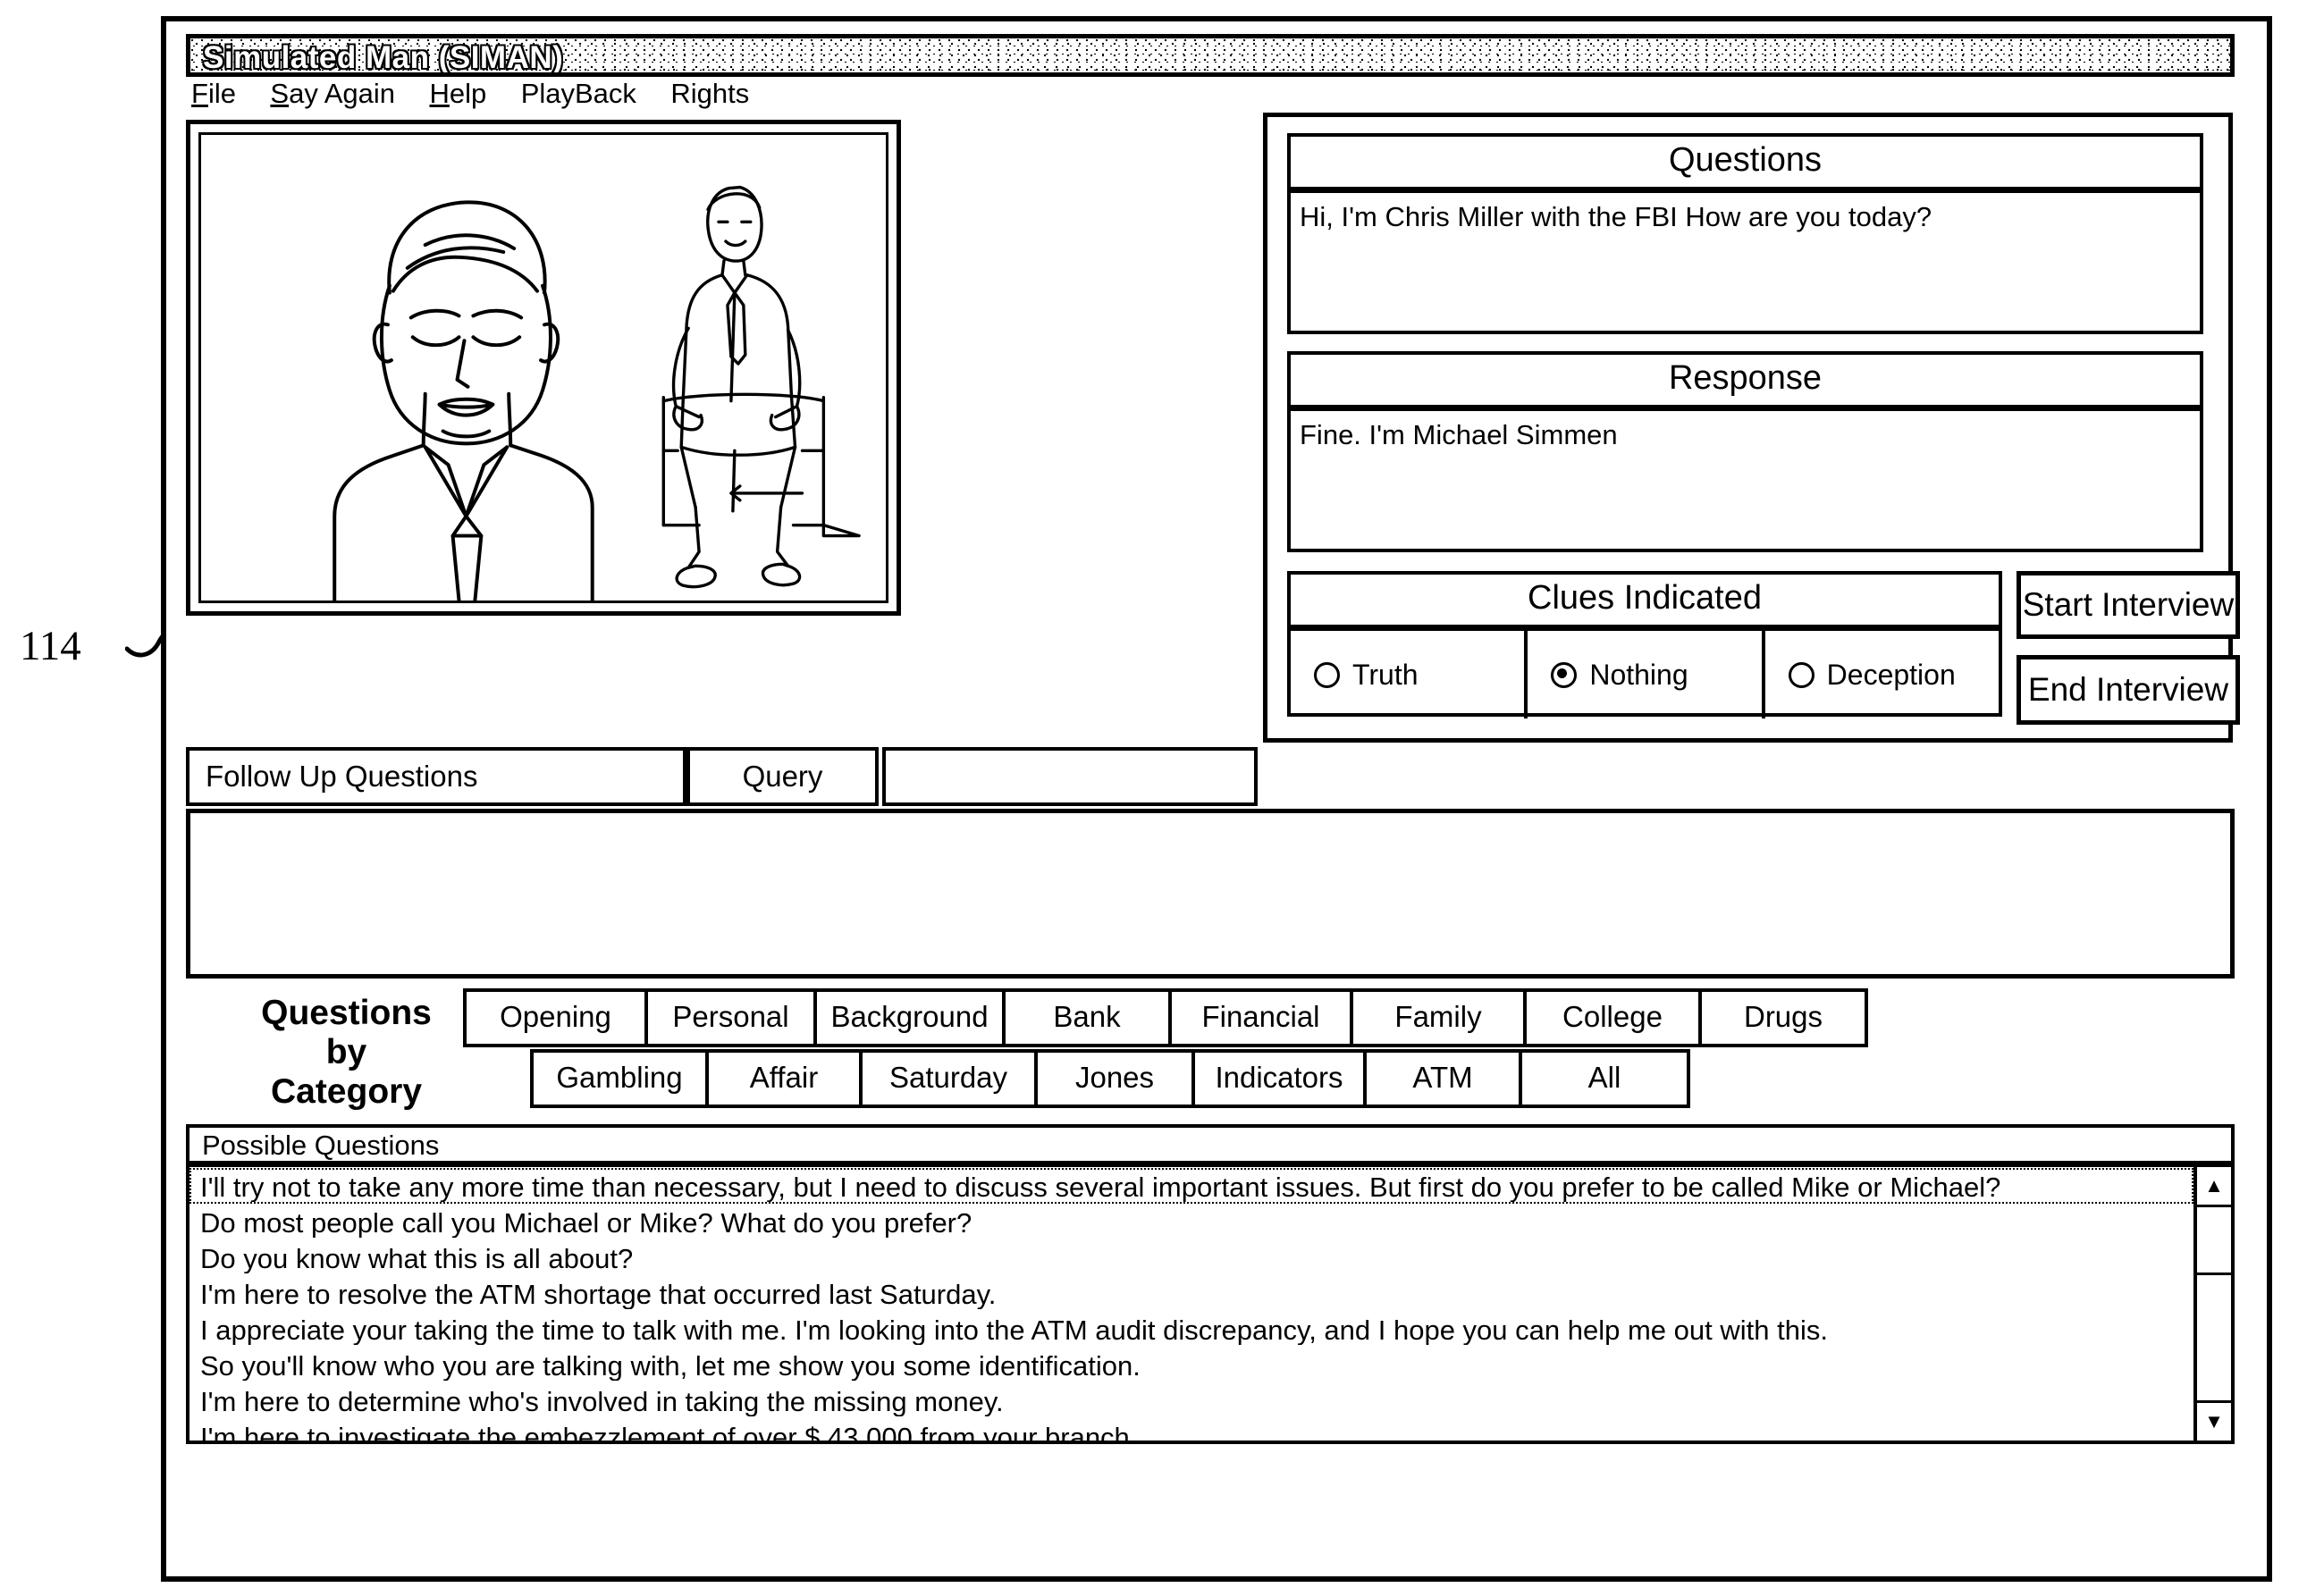  I want to click on window-title: Simulated Man (SIMAN), so click(383, 57).